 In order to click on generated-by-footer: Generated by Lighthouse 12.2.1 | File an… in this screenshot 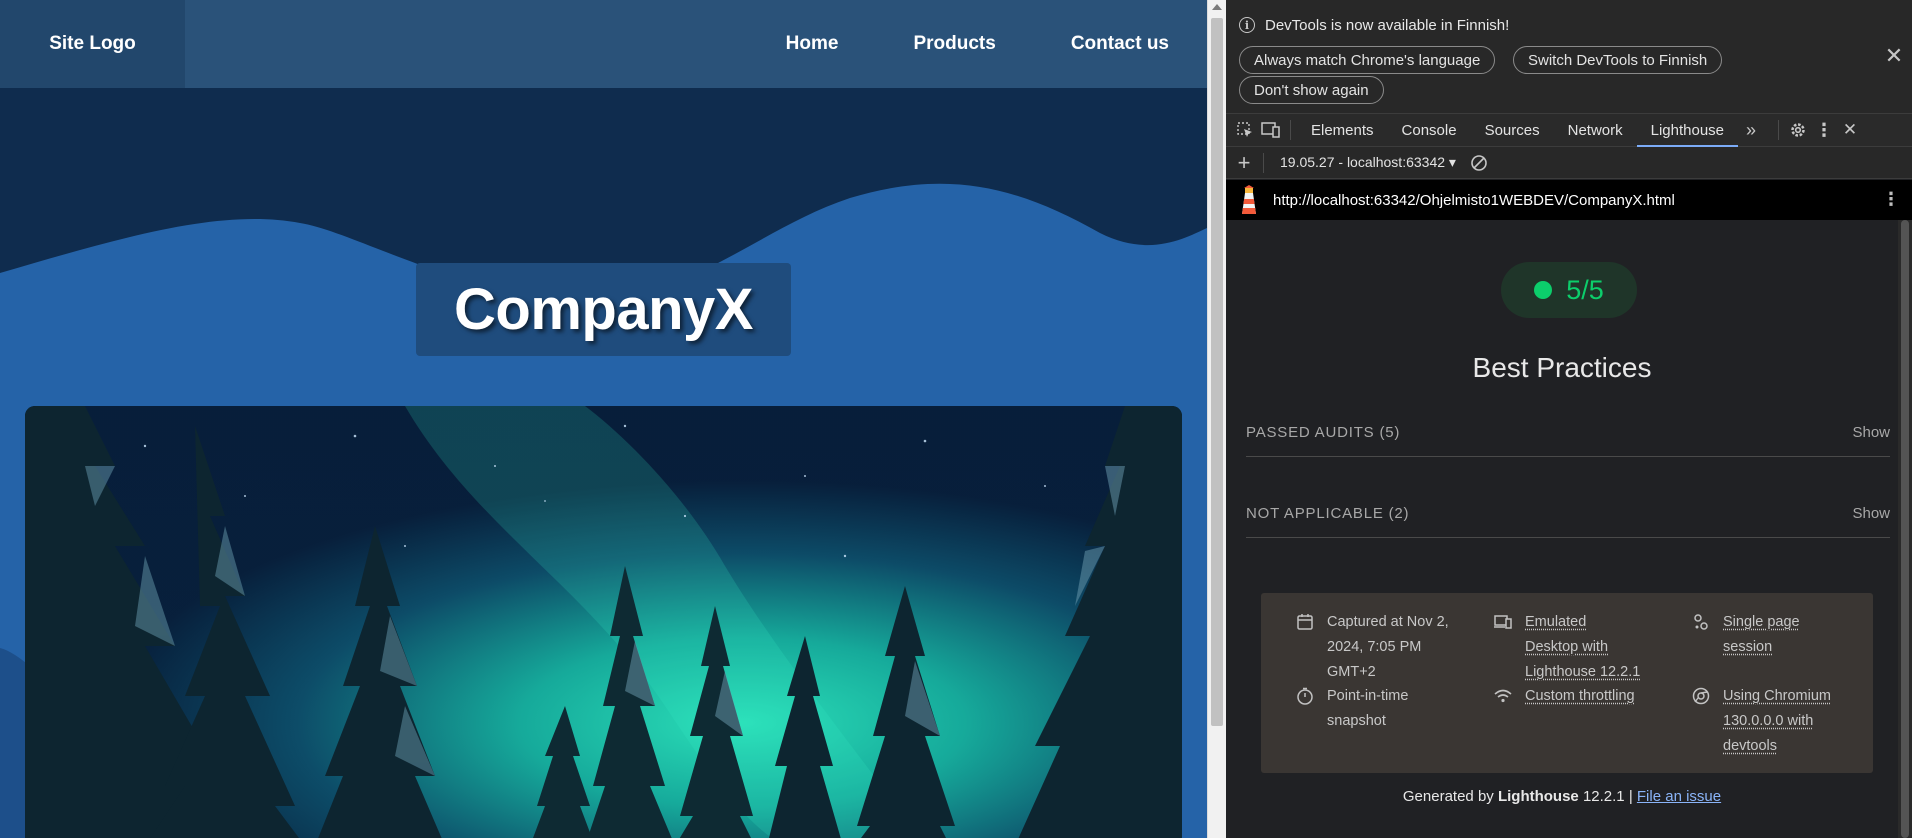, I will do `click(1562, 796)`.